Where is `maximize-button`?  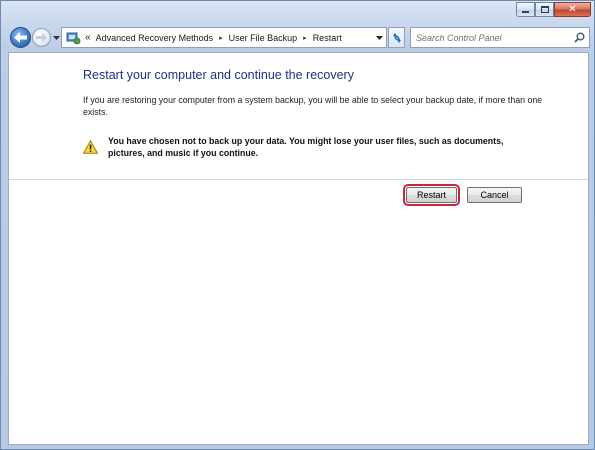
maximize-button is located at coordinates (544, 9).